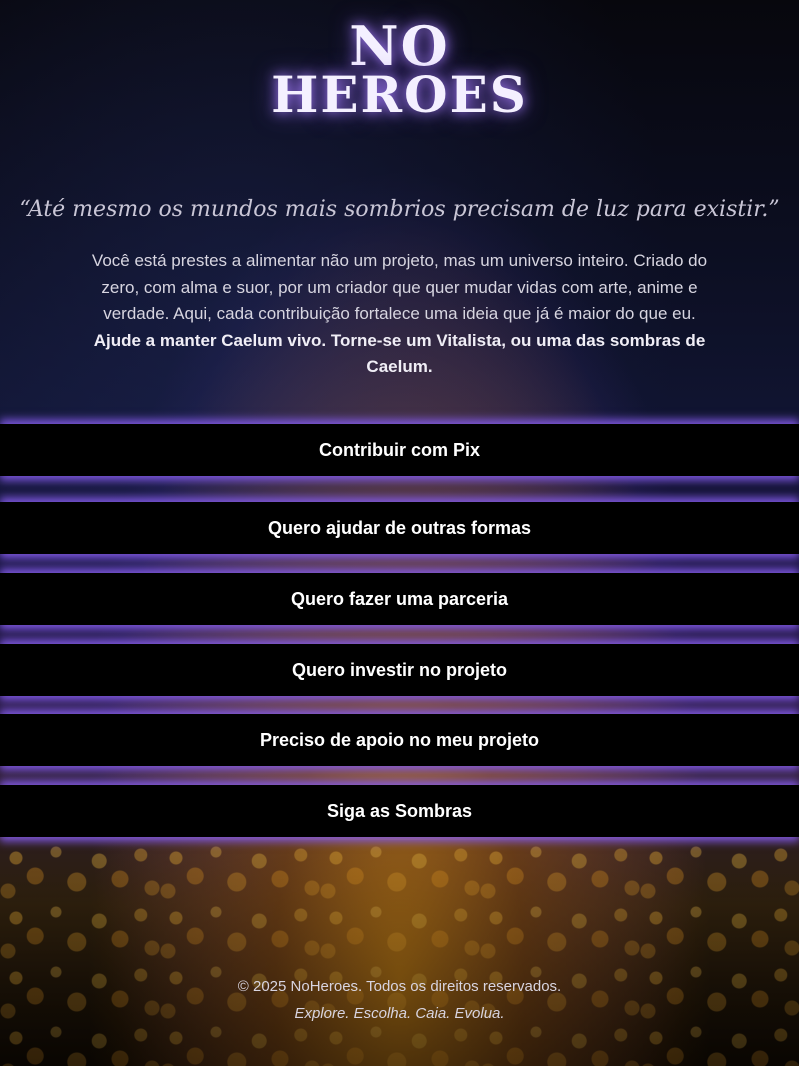 The height and width of the screenshot is (1066, 799). Describe the element at coordinates (399, 94) in the screenshot. I see `logo-line-2: HEROES` at that location.